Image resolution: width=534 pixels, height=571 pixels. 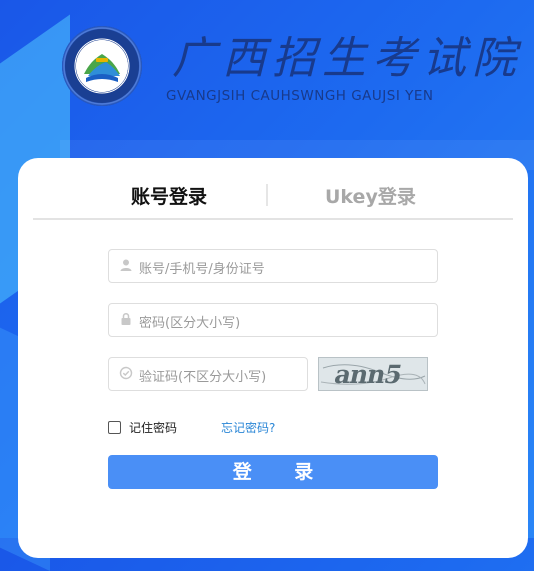 I want to click on captcha-image: ann5, so click(x=373, y=374).